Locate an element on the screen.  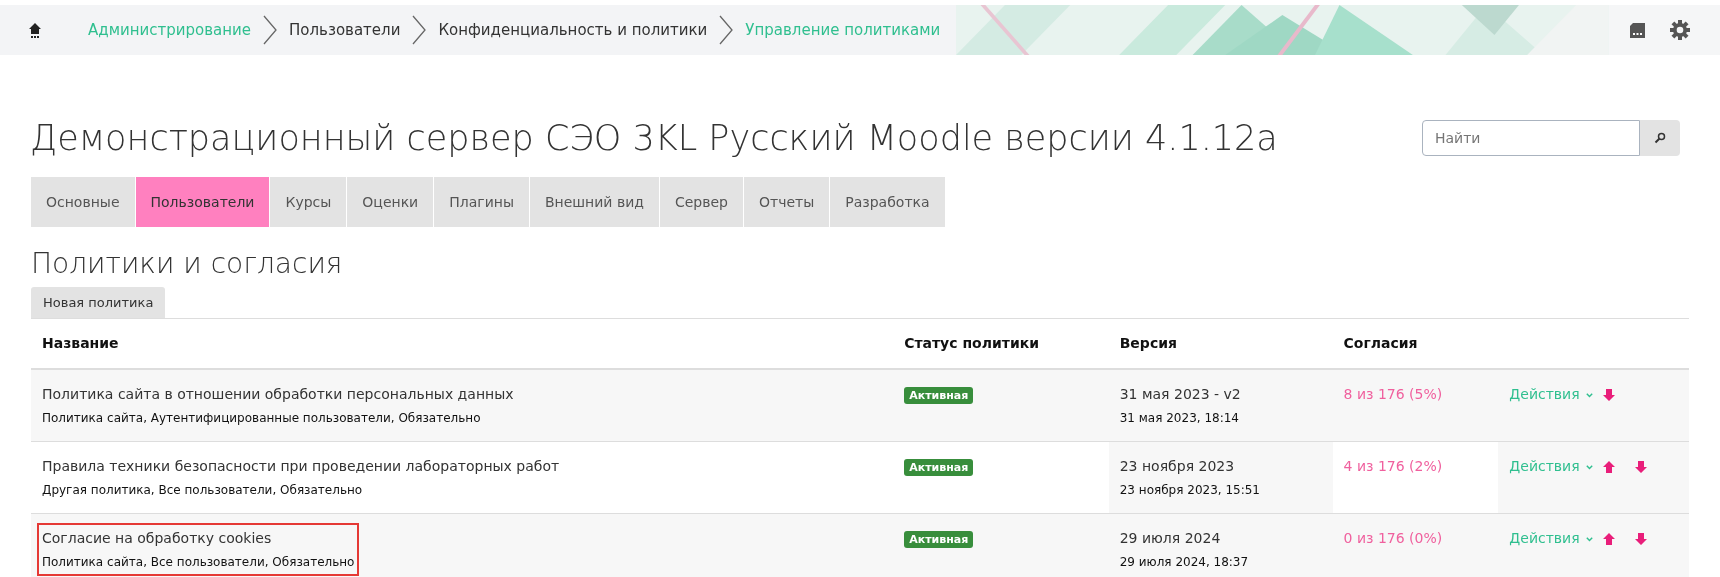
consents-link: 8 из 176 (5%) is located at coordinates (1393, 394).